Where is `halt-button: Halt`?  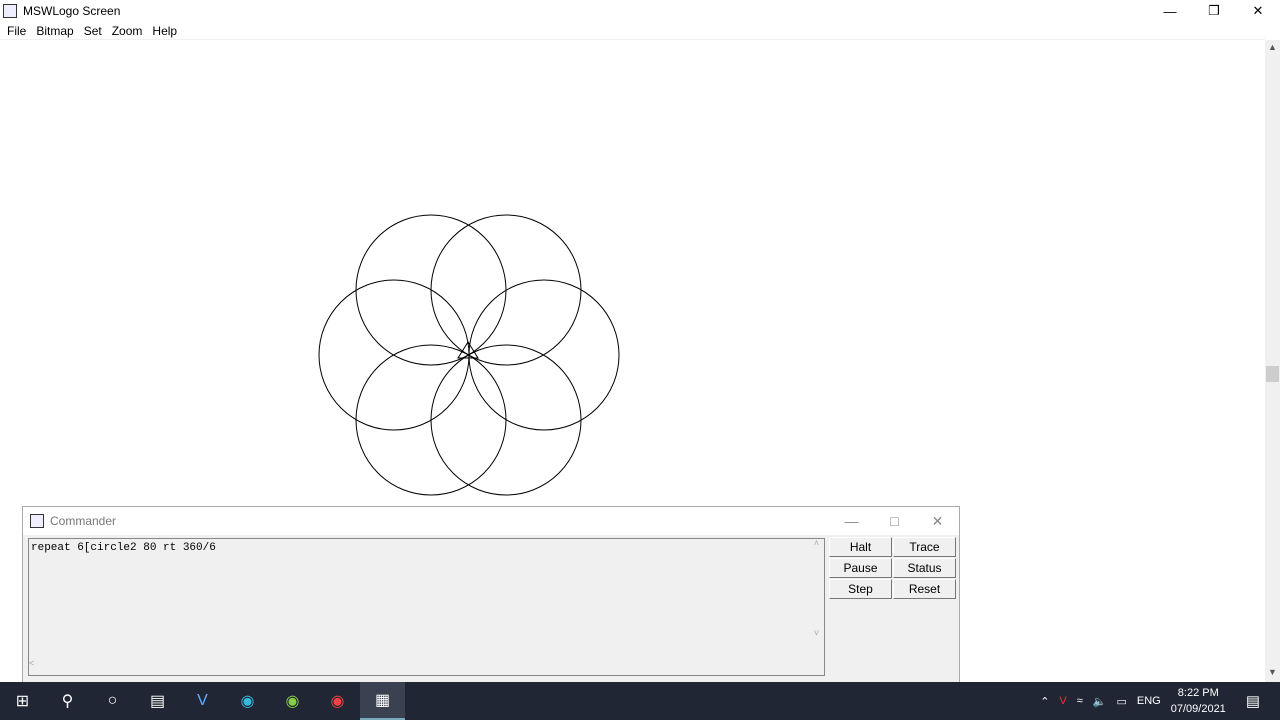
halt-button: Halt is located at coordinates (860, 547).